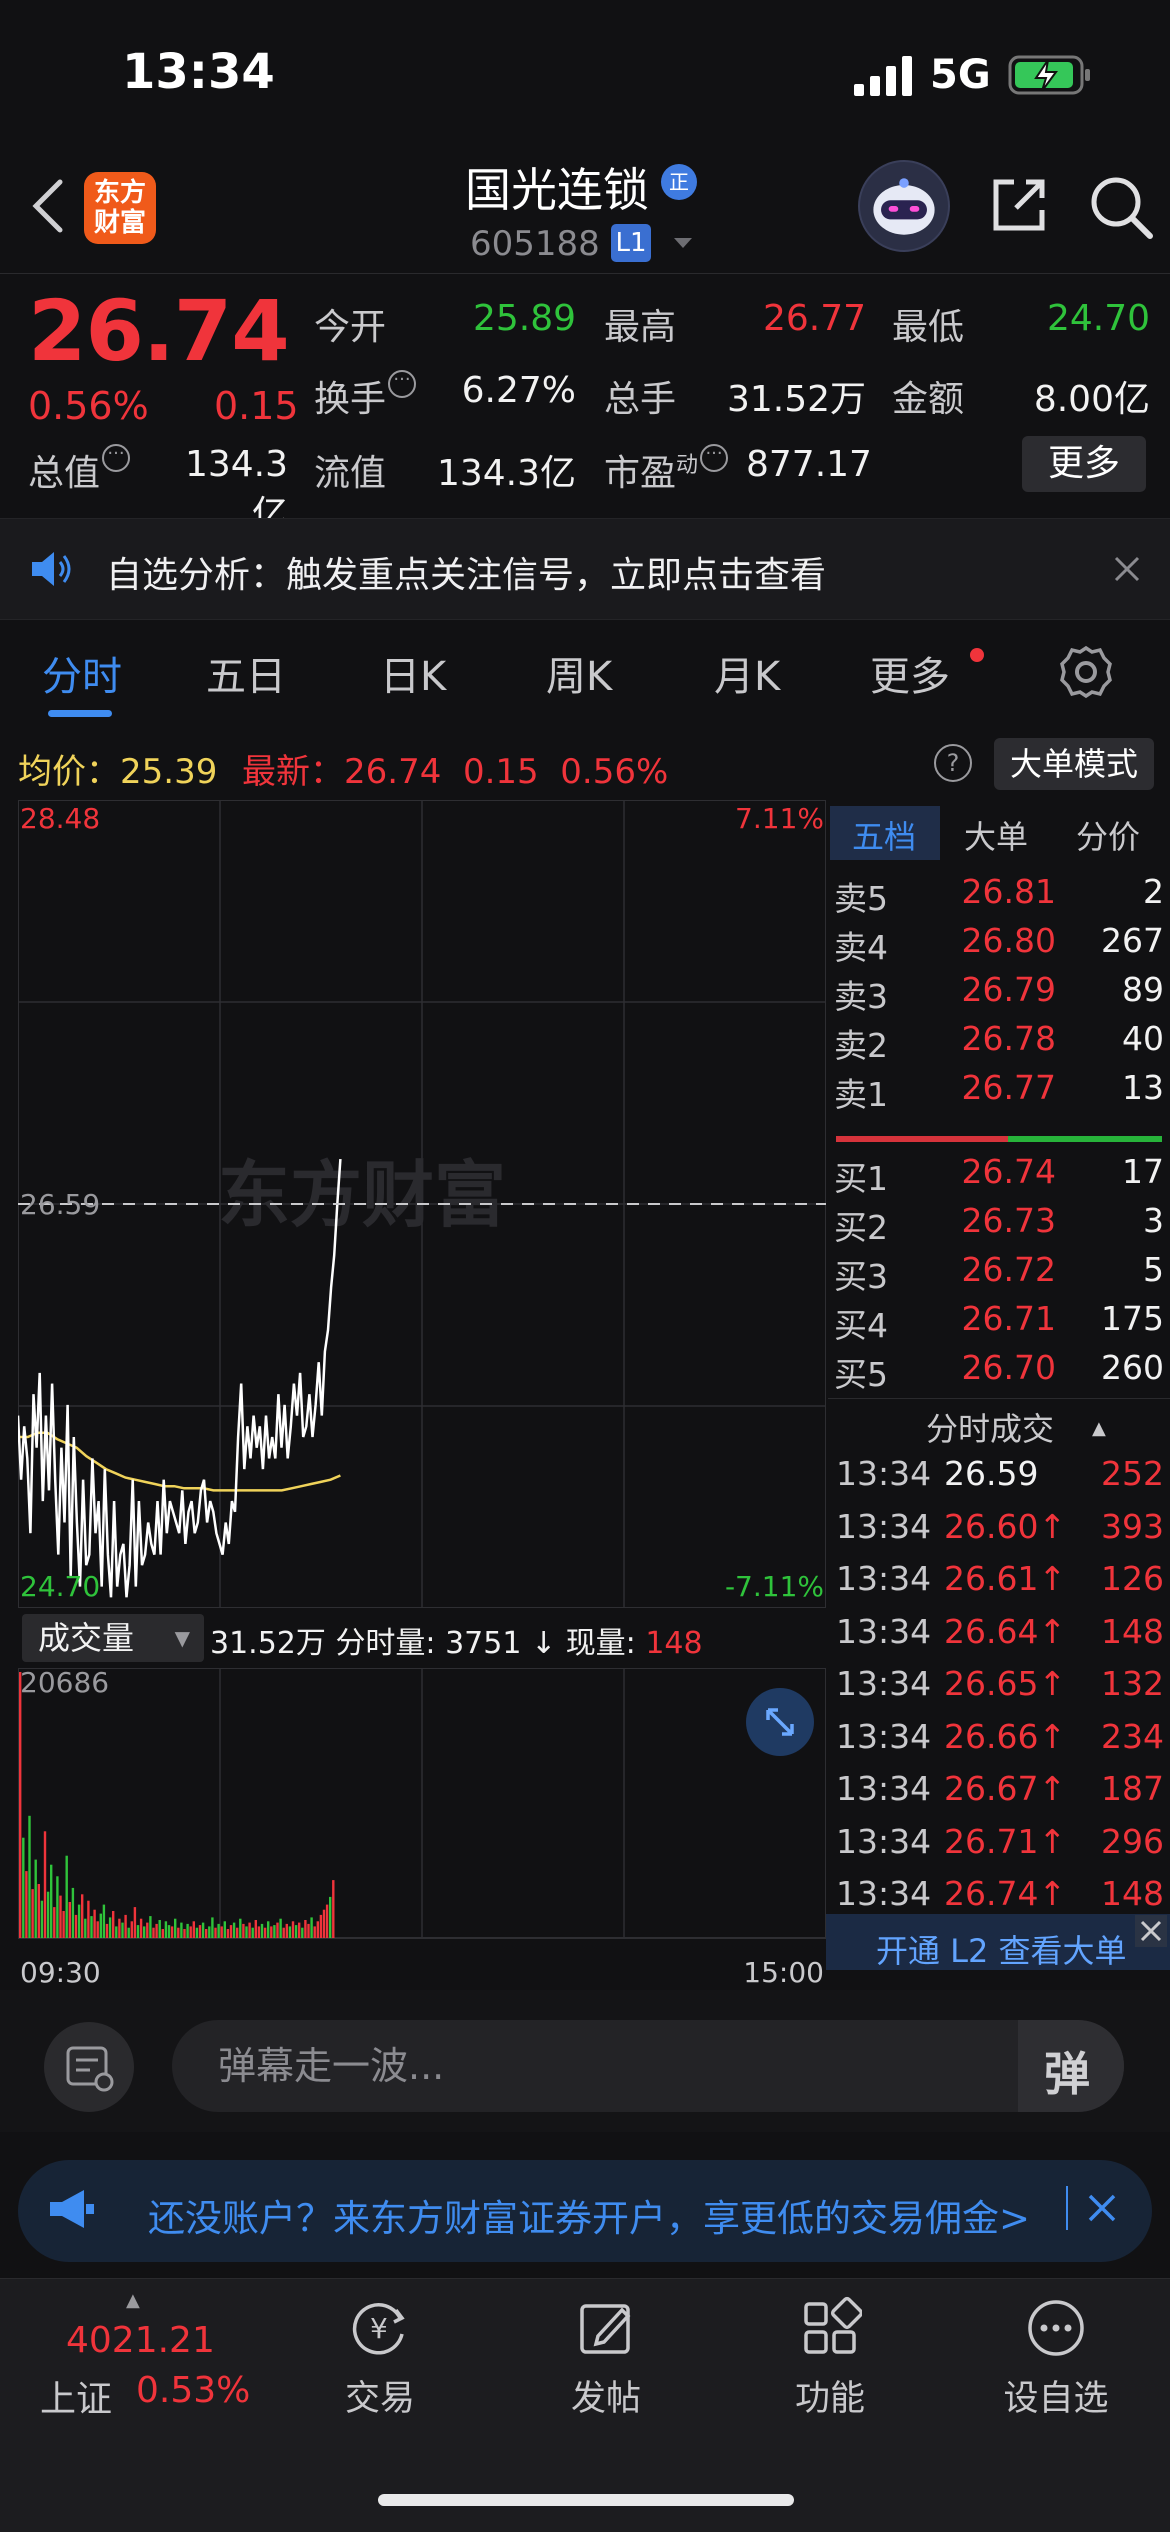 The image size is (1170, 2532). I want to click on share-icon, so click(1019, 205).